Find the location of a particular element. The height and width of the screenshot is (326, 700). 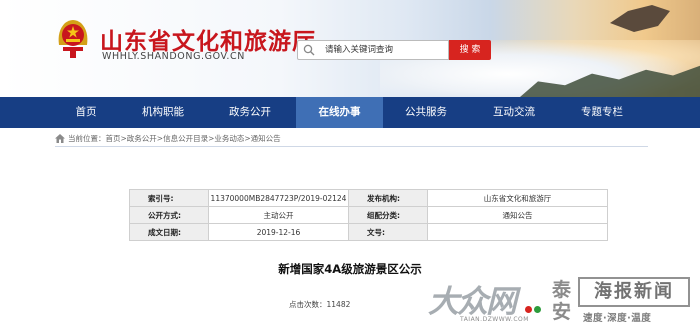

meta-disclosure-value: 主动公开 is located at coordinates (278, 215).